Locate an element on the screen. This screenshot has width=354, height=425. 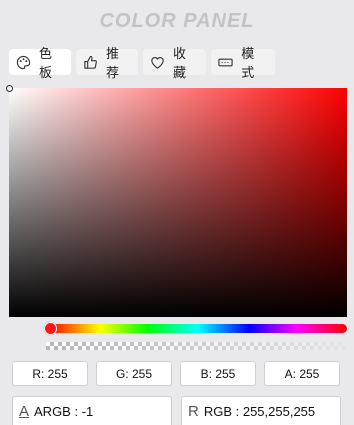
red-channel-field: R: 255 is located at coordinates (50, 373).